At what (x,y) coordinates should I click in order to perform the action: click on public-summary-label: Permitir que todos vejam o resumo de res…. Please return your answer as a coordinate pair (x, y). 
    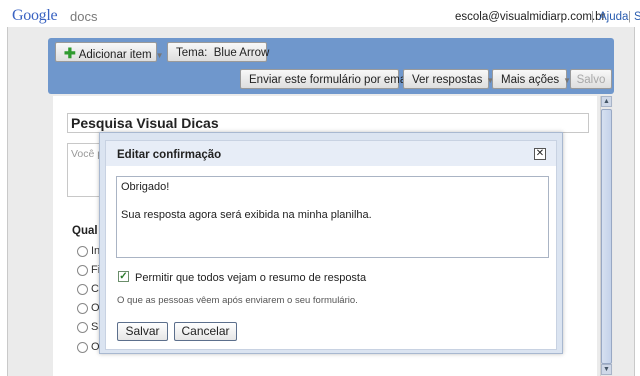
    Looking at the image, I should click on (251, 278).